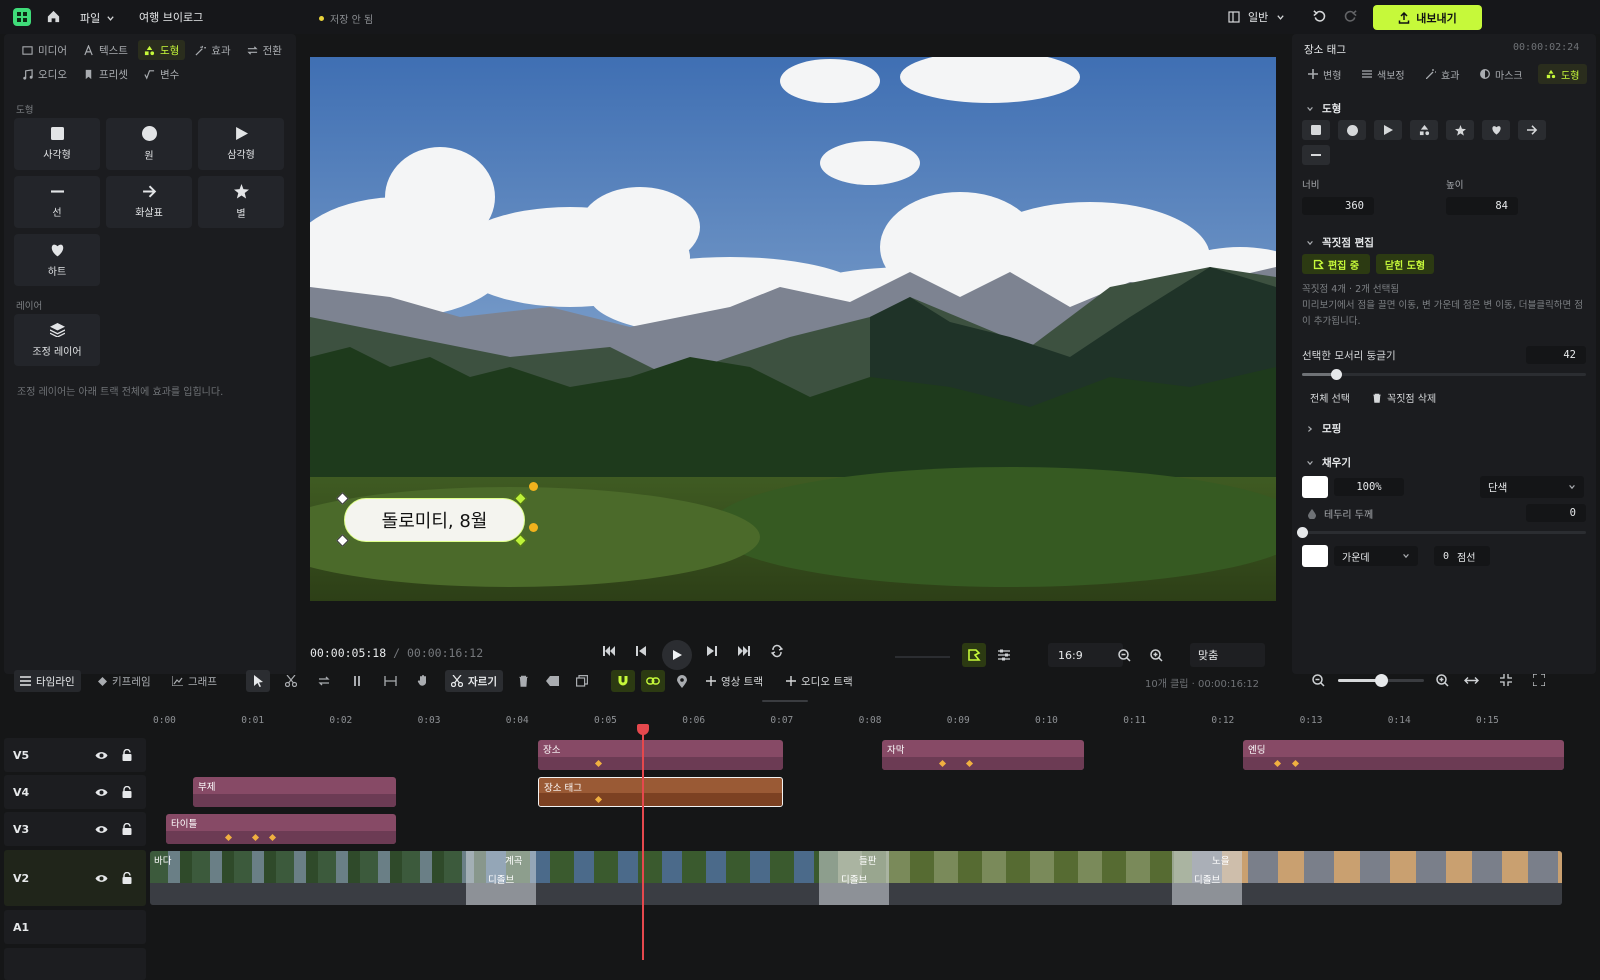 The width and height of the screenshot is (1600, 980). I want to click on location-tag-overlay: 돌로미티, 8월, so click(434, 520).